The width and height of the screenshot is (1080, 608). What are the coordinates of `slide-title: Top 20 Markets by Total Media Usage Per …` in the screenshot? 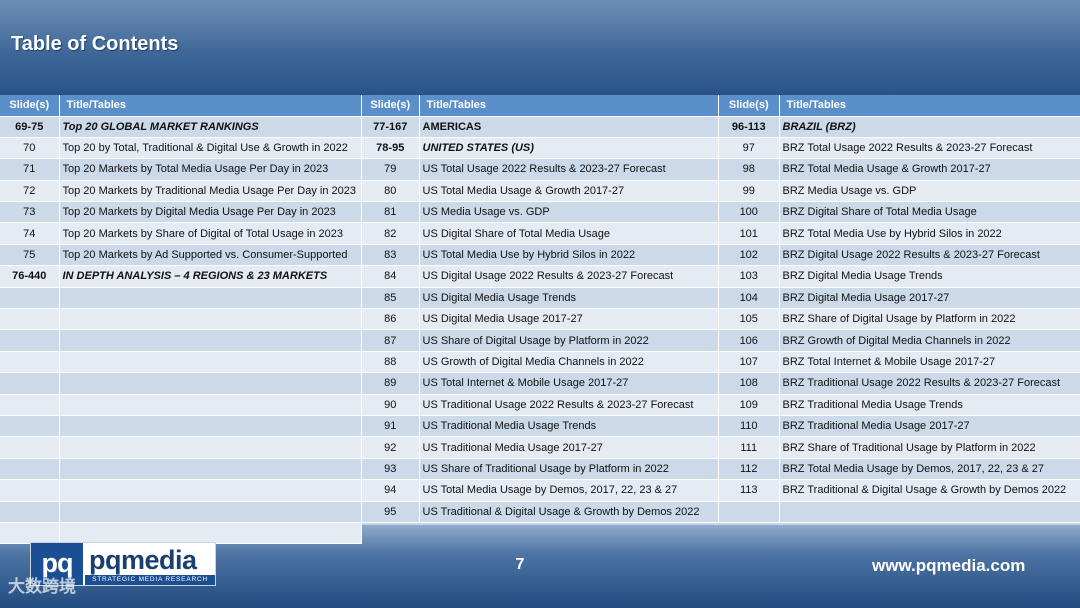 It's located at (210, 169).